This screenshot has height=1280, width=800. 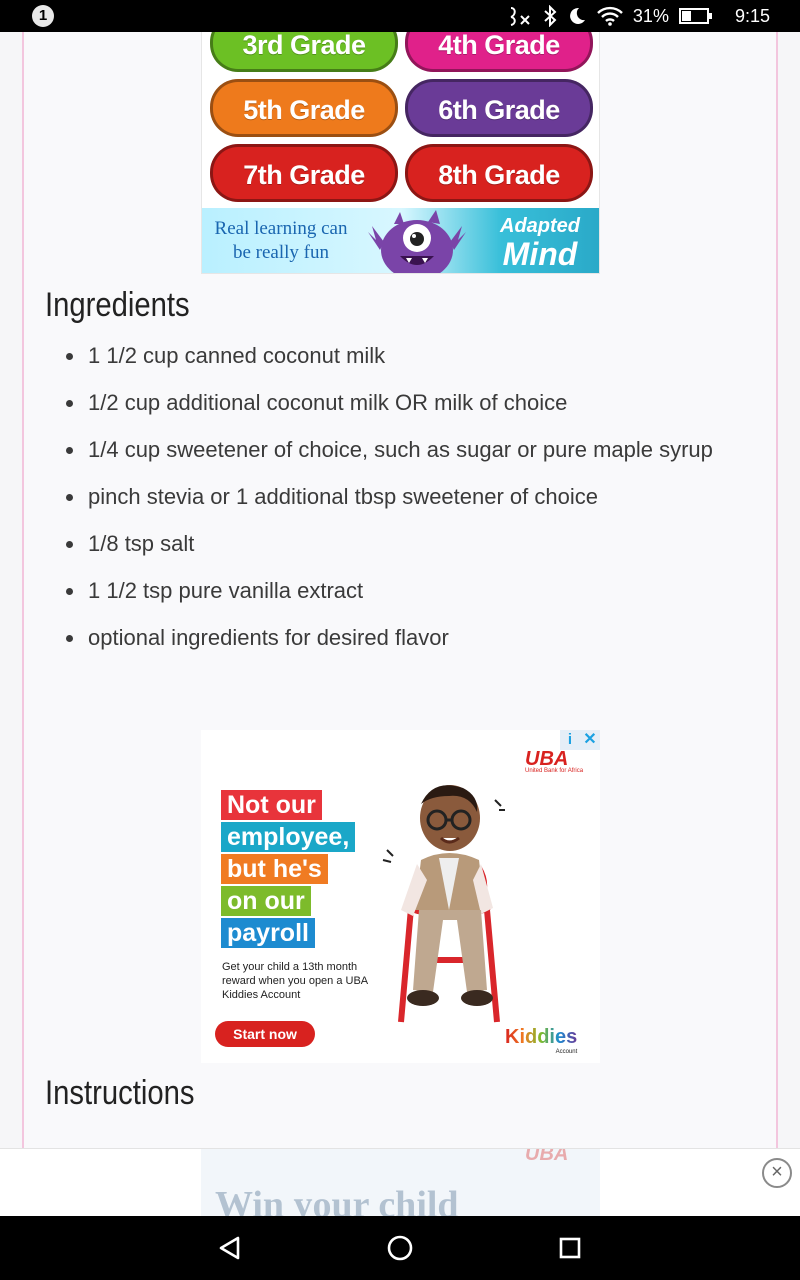 What do you see at coordinates (577, 16) in the screenshot?
I see `do-not-disturb-icon` at bounding box center [577, 16].